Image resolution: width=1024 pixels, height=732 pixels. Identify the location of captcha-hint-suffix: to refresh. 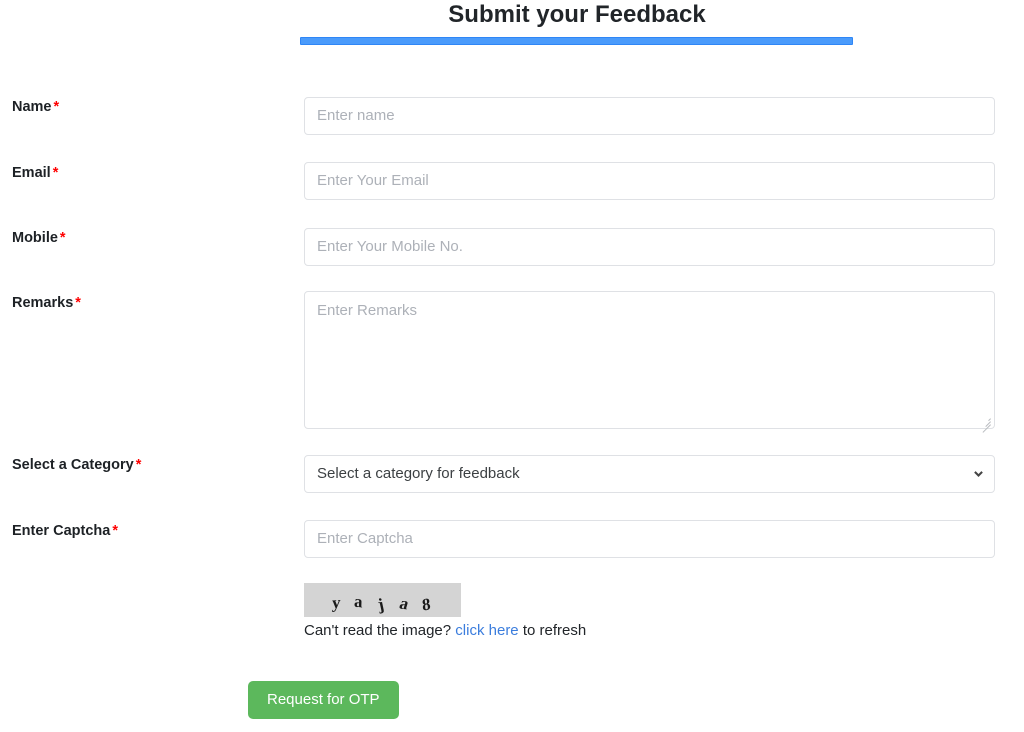
(552, 630).